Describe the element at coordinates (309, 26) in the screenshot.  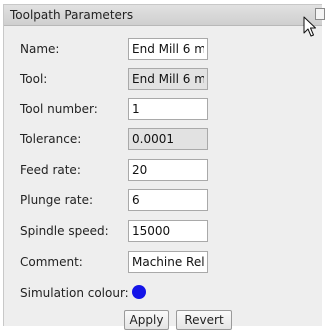
I see `mouse-cursor-icon` at that location.